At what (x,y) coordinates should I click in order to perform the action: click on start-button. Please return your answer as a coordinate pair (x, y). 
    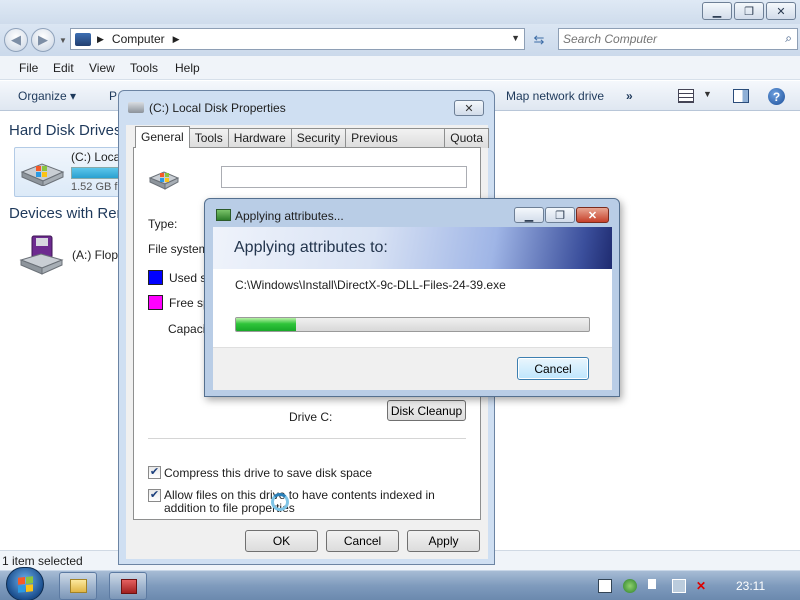
    Looking at the image, I should click on (25, 583).